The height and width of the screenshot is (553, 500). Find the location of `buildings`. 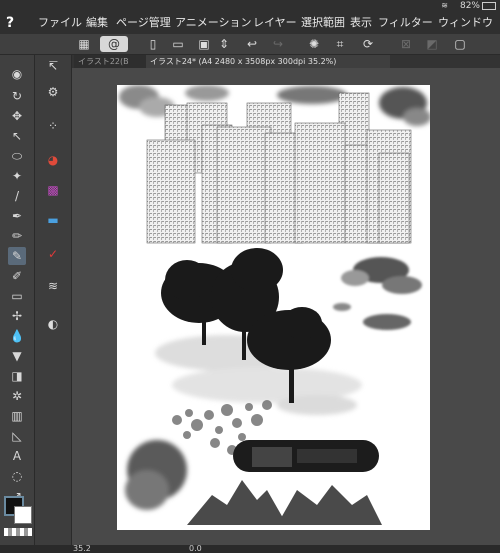

buildings is located at coordinates (279, 168).